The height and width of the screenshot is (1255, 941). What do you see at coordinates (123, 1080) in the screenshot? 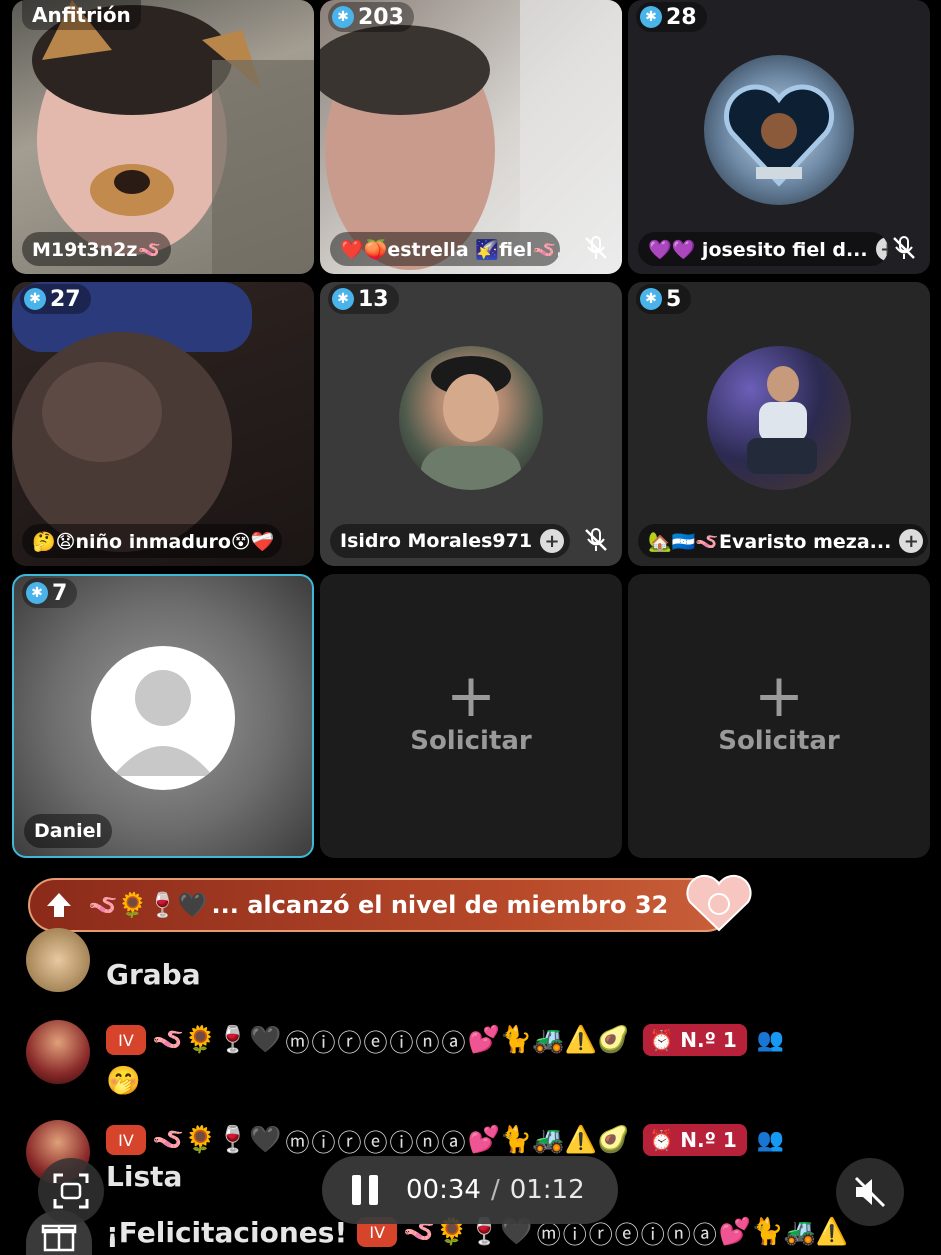
I see `chat-message-text: 🤭` at bounding box center [123, 1080].